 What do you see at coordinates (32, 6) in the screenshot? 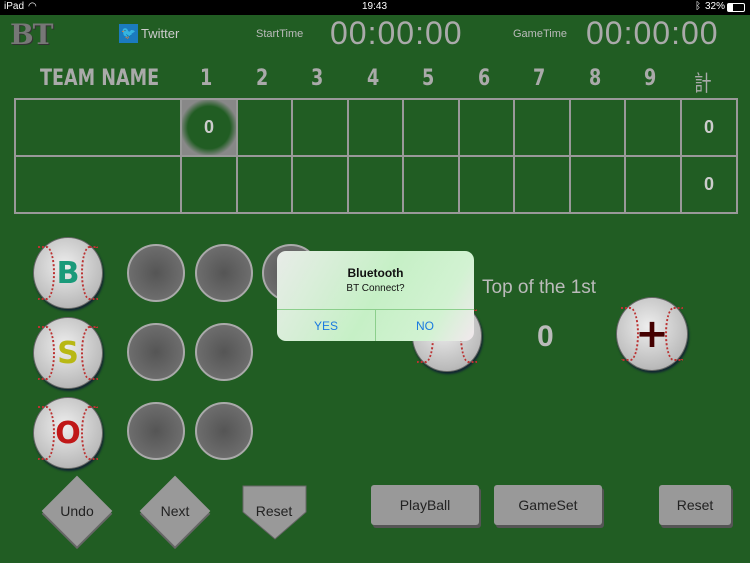
I see `wifi-icon: ◠` at bounding box center [32, 6].